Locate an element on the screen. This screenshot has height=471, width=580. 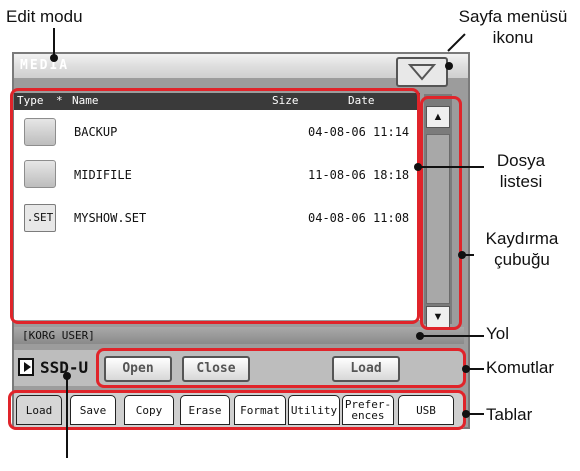
page-menu-dot is located at coordinates (449, 66).